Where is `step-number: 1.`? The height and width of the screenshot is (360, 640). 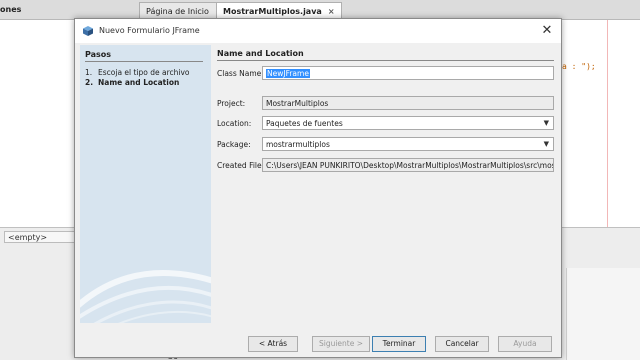 step-number: 1. is located at coordinates (89, 72).